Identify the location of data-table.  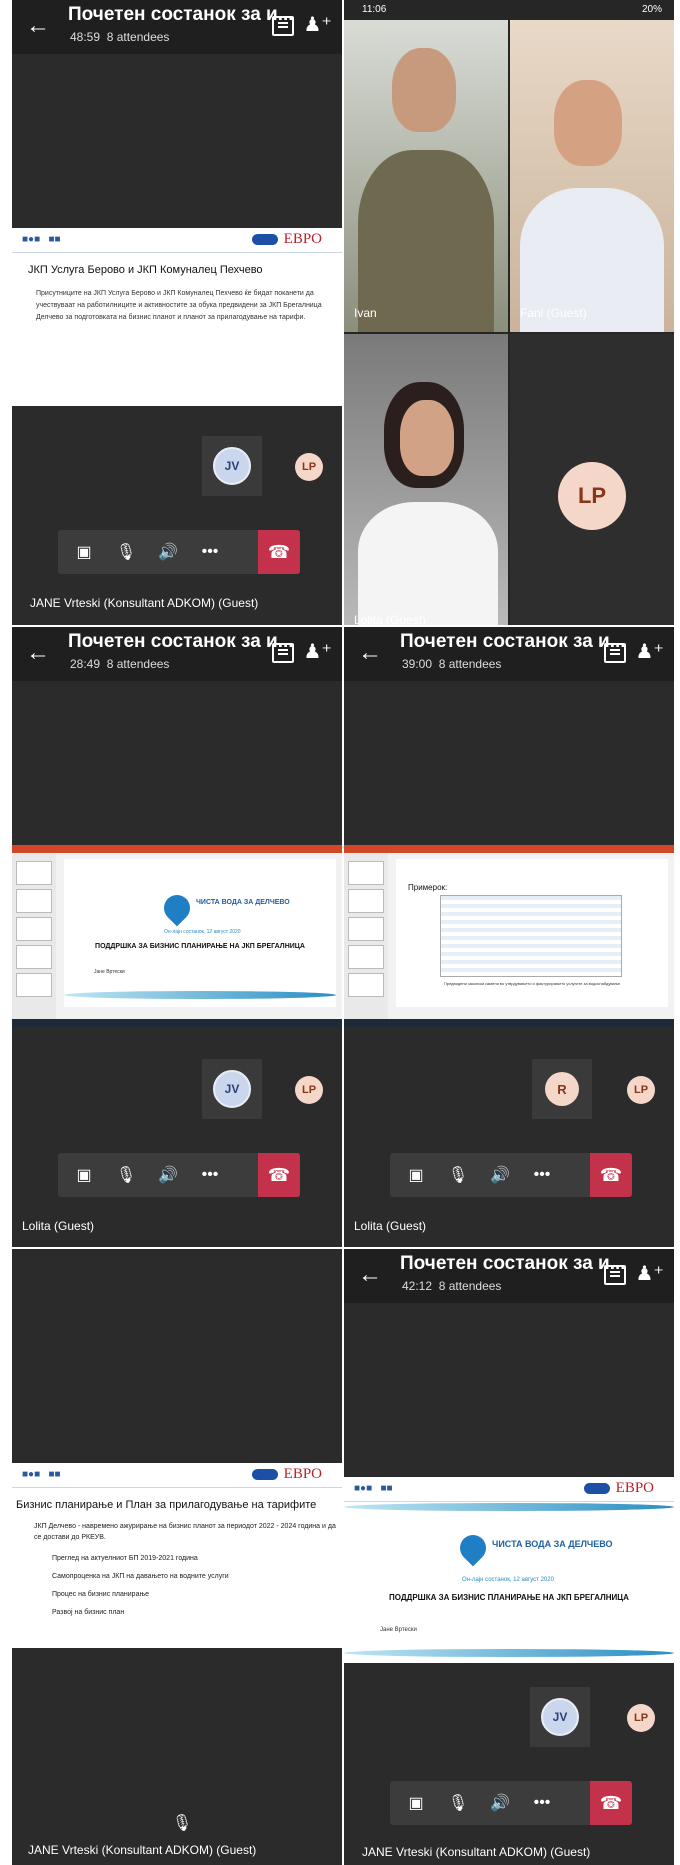
(531, 936).